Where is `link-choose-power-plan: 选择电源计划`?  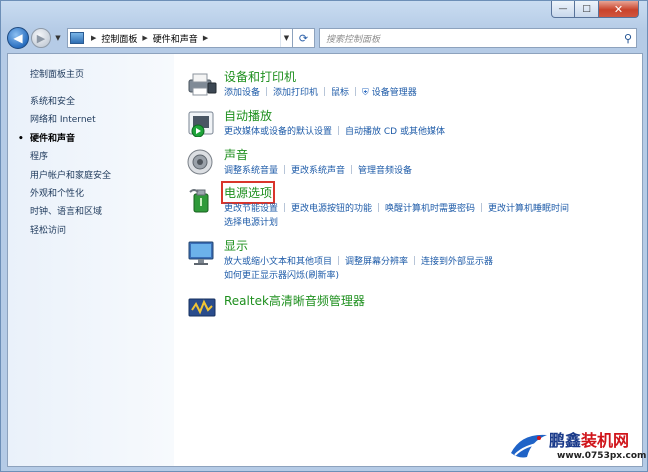
link-choose-power-plan: 选择电源计划 is located at coordinates (251, 223).